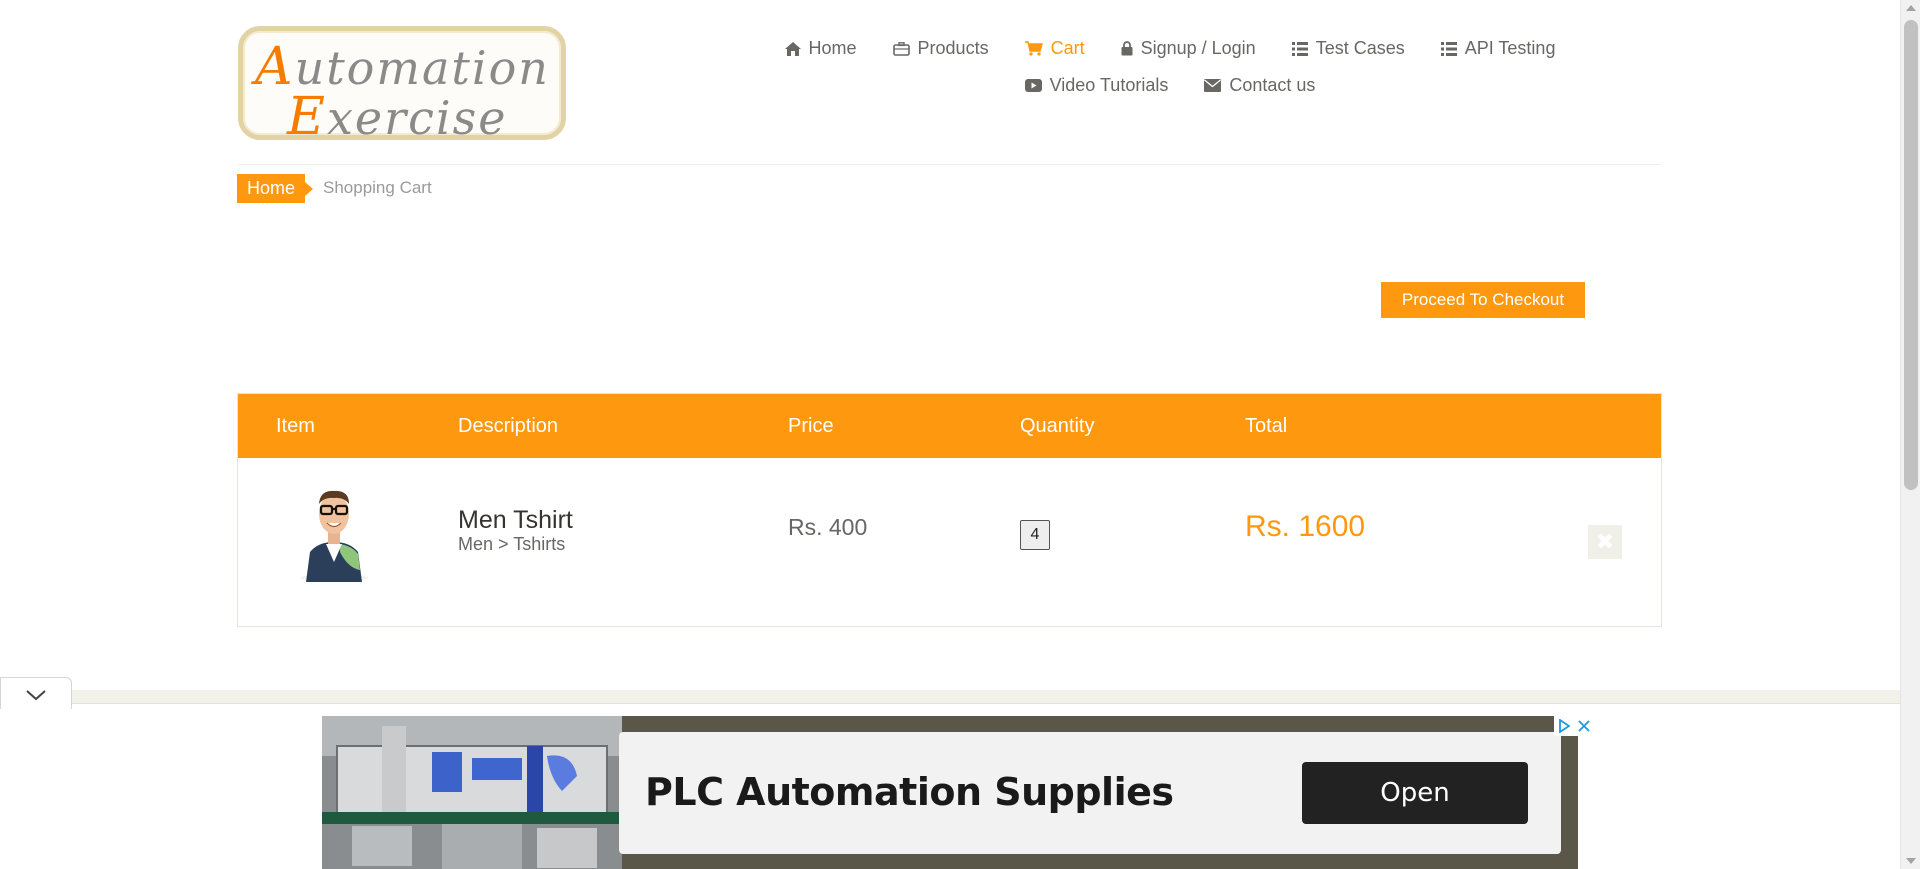 This screenshot has height=869, width=1920. What do you see at coordinates (1415, 793) in the screenshot?
I see `ad-open-button: Open` at bounding box center [1415, 793].